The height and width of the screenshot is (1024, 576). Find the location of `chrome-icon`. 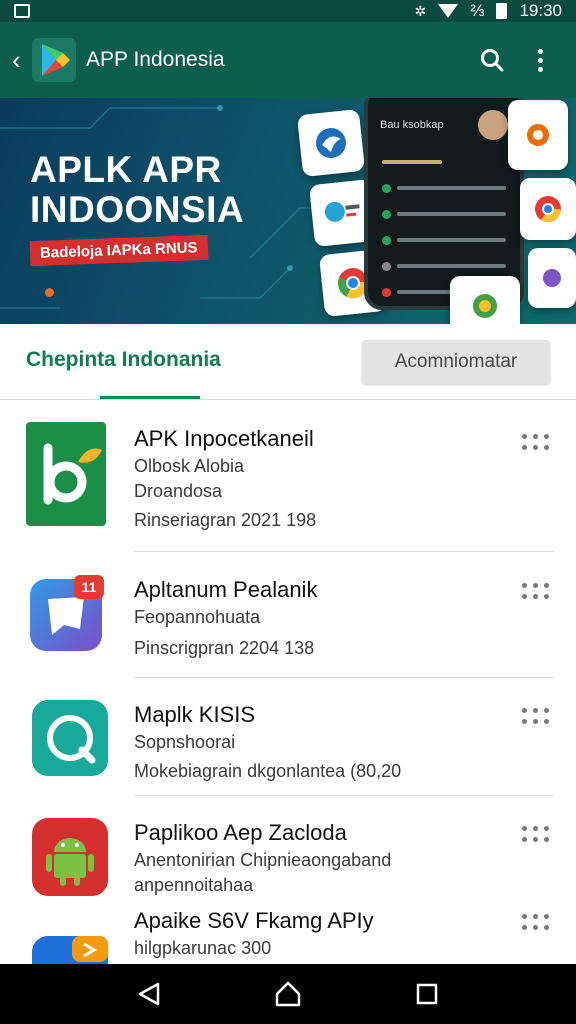

chrome-icon is located at coordinates (548, 209).